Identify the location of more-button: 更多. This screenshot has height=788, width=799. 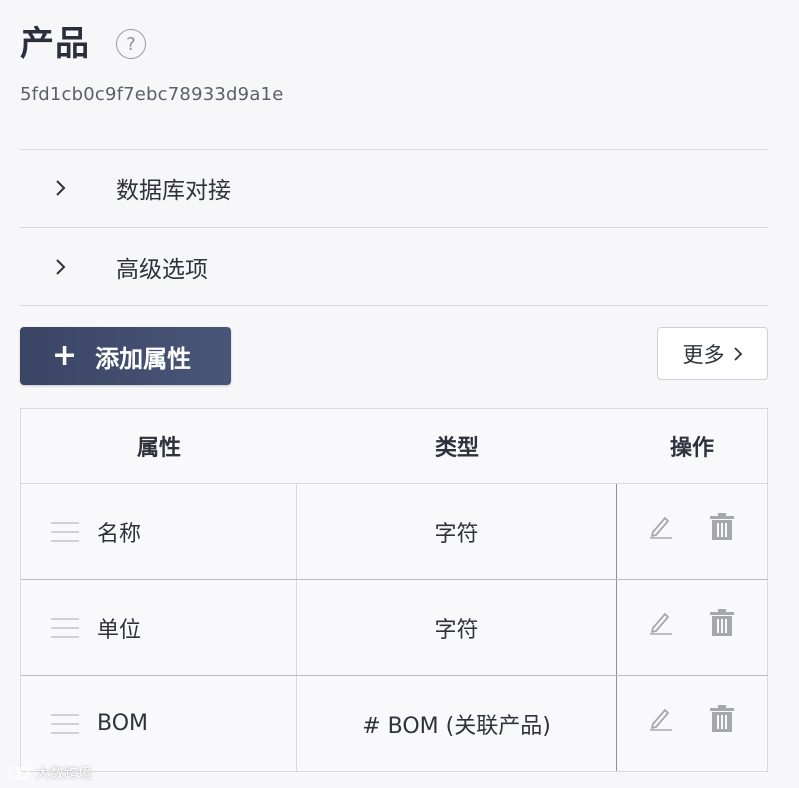
(712, 353).